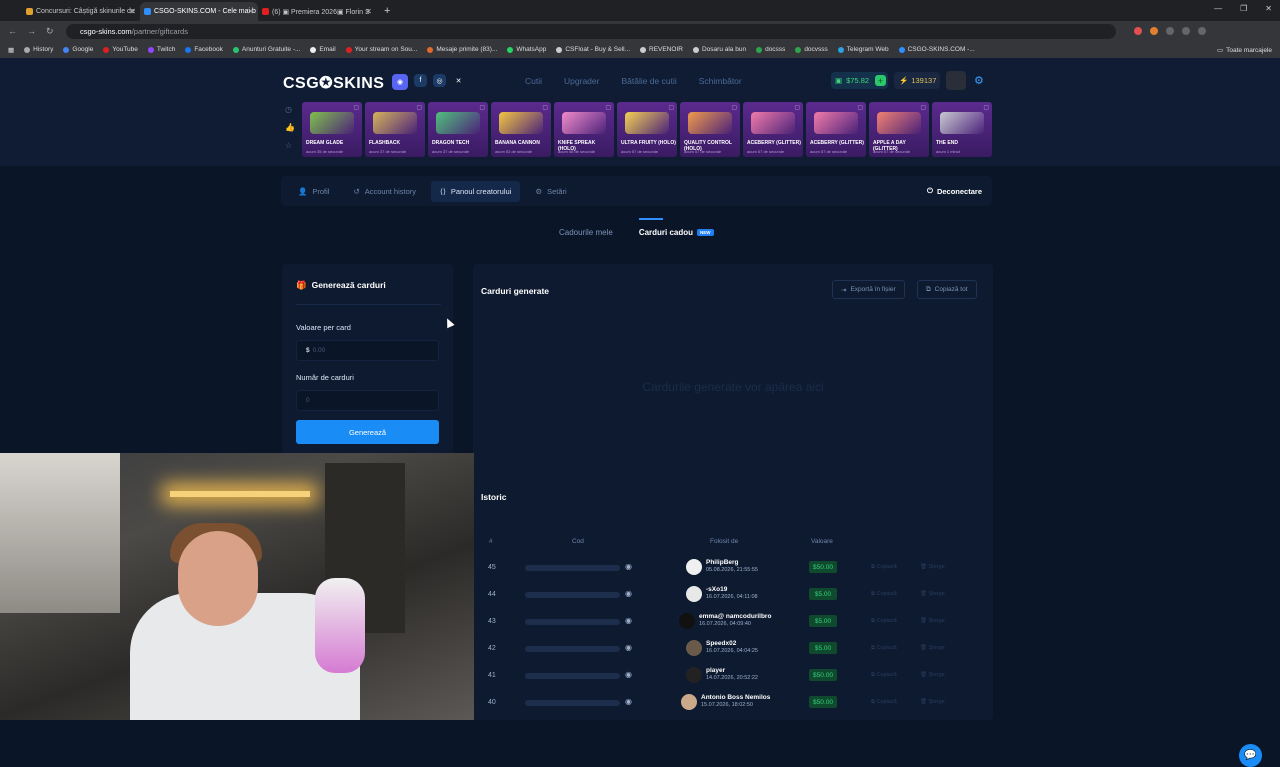 This screenshot has height=767, width=1280. What do you see at coordinates (323, 49) in the screenshot?
I see `bookmark-item: Email` at bounding box center [323, 49].